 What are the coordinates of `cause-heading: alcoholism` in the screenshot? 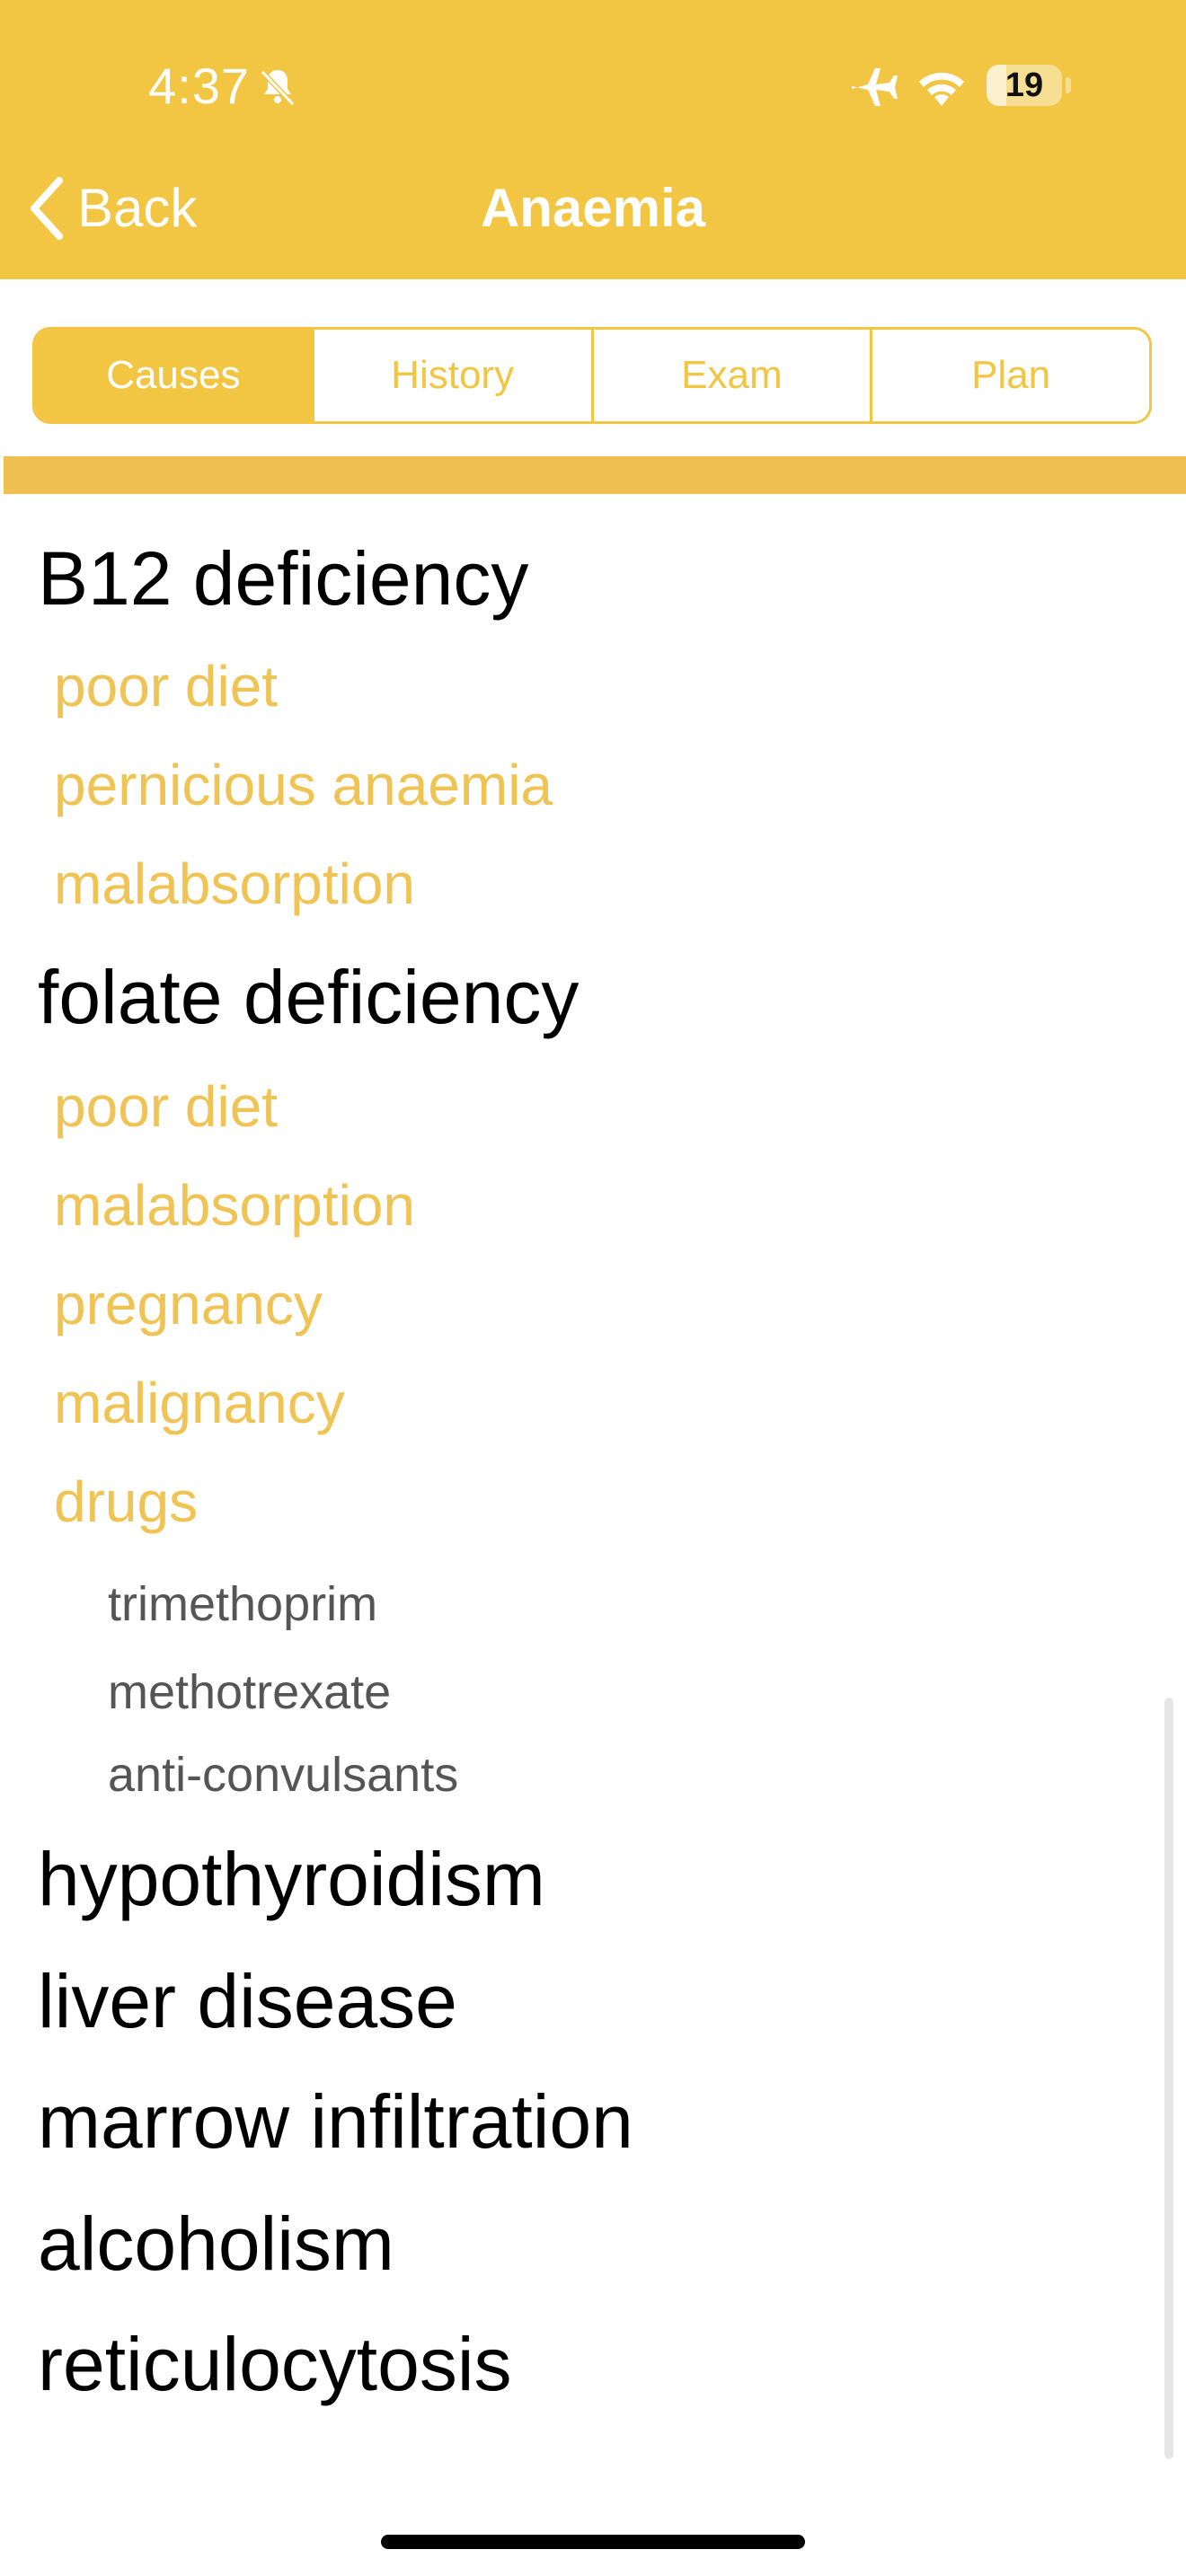 It's located at (216, 2243).